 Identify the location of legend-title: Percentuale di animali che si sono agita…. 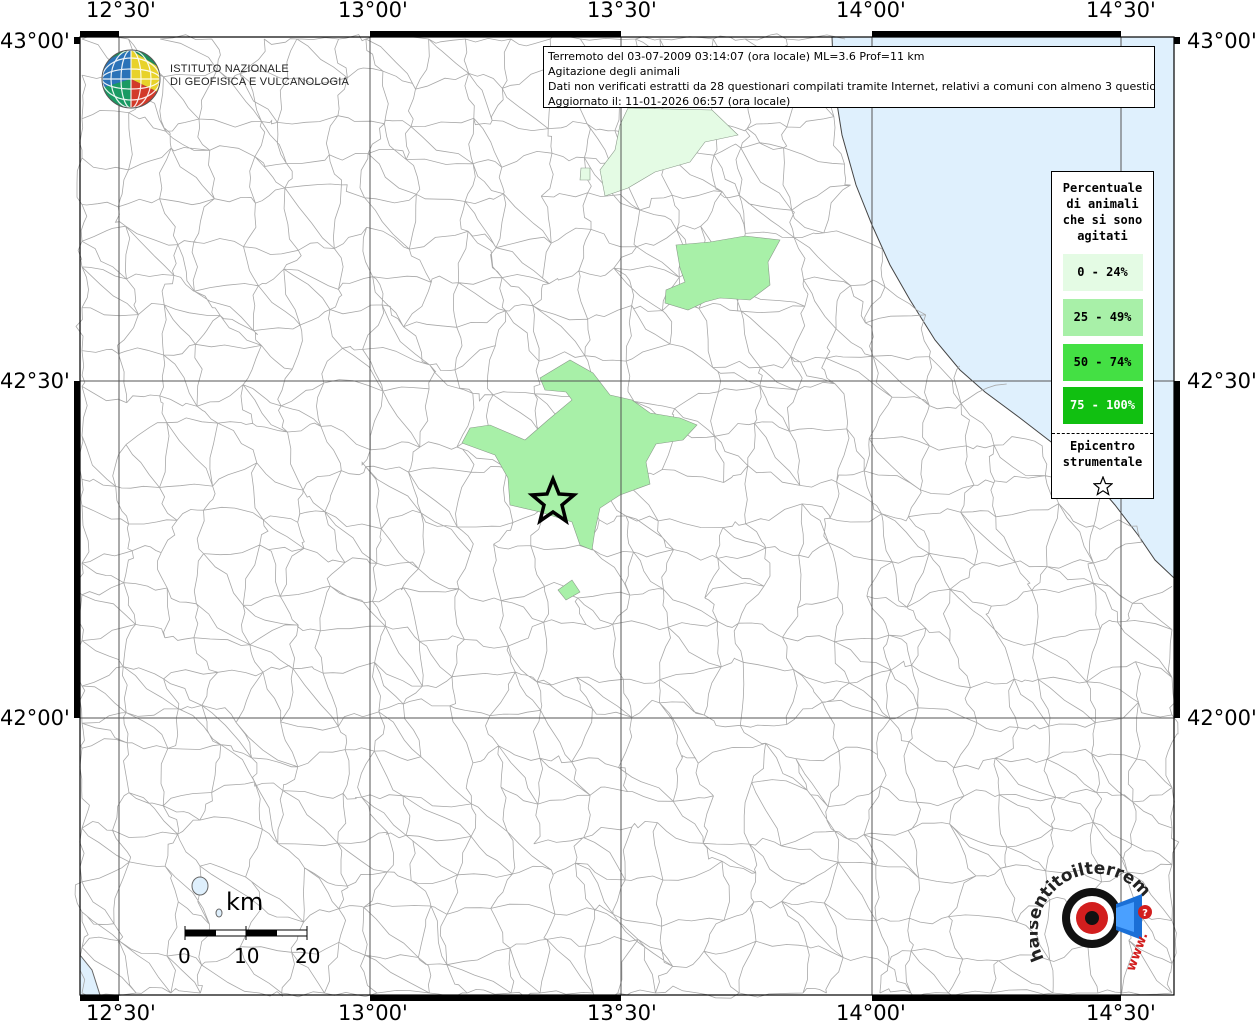
(1102, 212).